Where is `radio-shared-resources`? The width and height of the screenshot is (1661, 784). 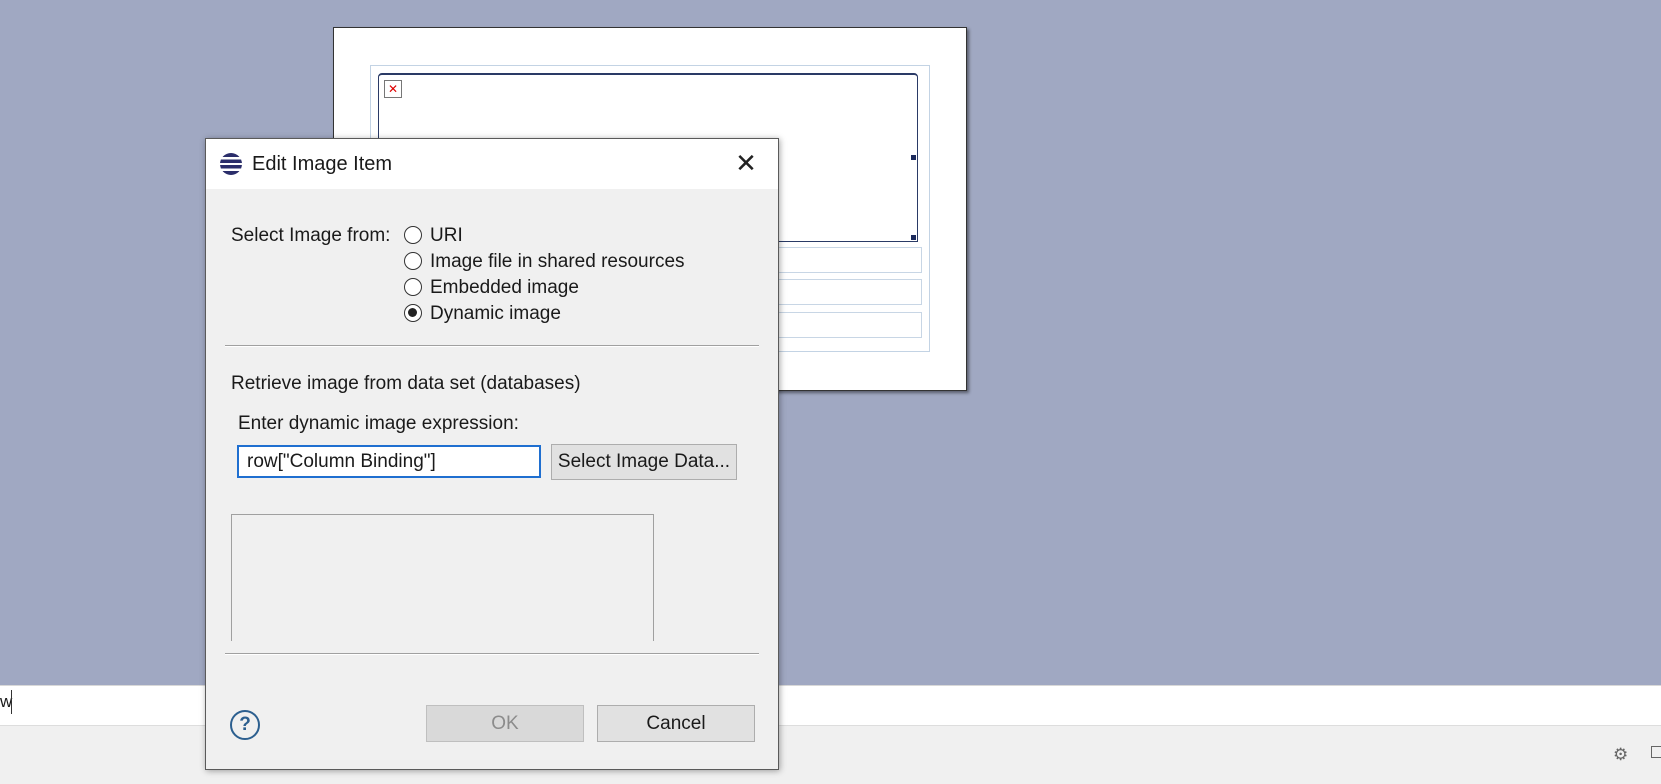
radio-shared-resources is located at coordinates (413, 261).